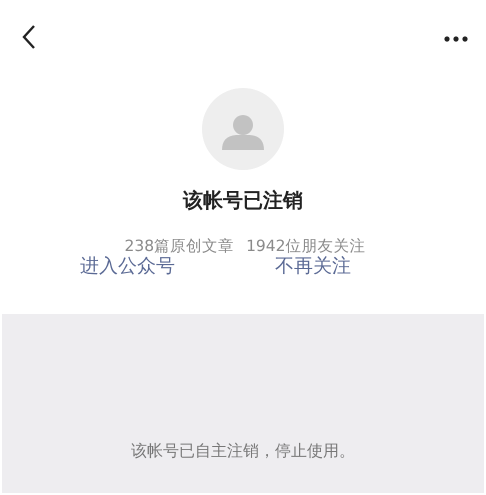 The width and height of the screenshot is (486, 495). Describe the element at coordinates (127, 266) in the screenshot. I see `action-link: 进入公众号` at that location.